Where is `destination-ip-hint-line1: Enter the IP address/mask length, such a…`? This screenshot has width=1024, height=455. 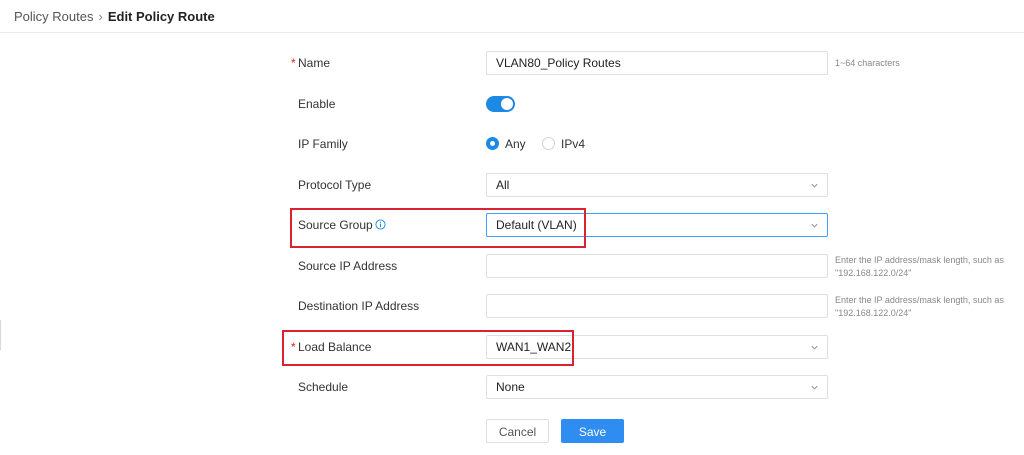 destination-ip-hint-line1: Enter the IP address/mask length, such a… is located at coordinates (919, 300).